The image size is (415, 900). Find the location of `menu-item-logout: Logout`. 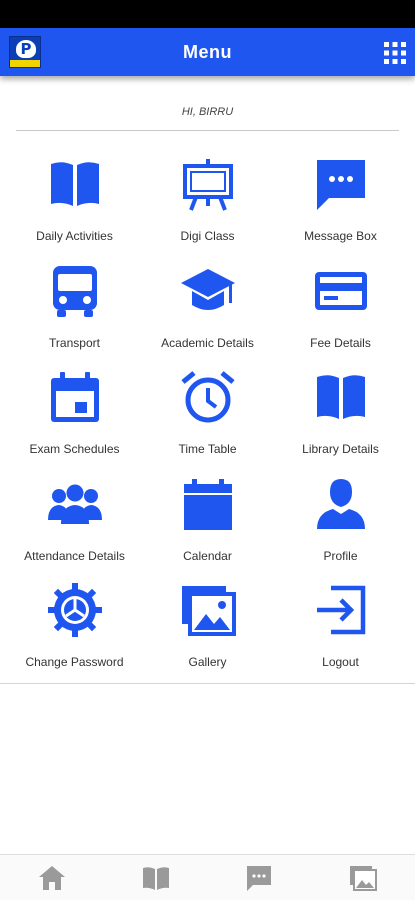

menu-item-logout: Logout is located at coordinates (340, 625).